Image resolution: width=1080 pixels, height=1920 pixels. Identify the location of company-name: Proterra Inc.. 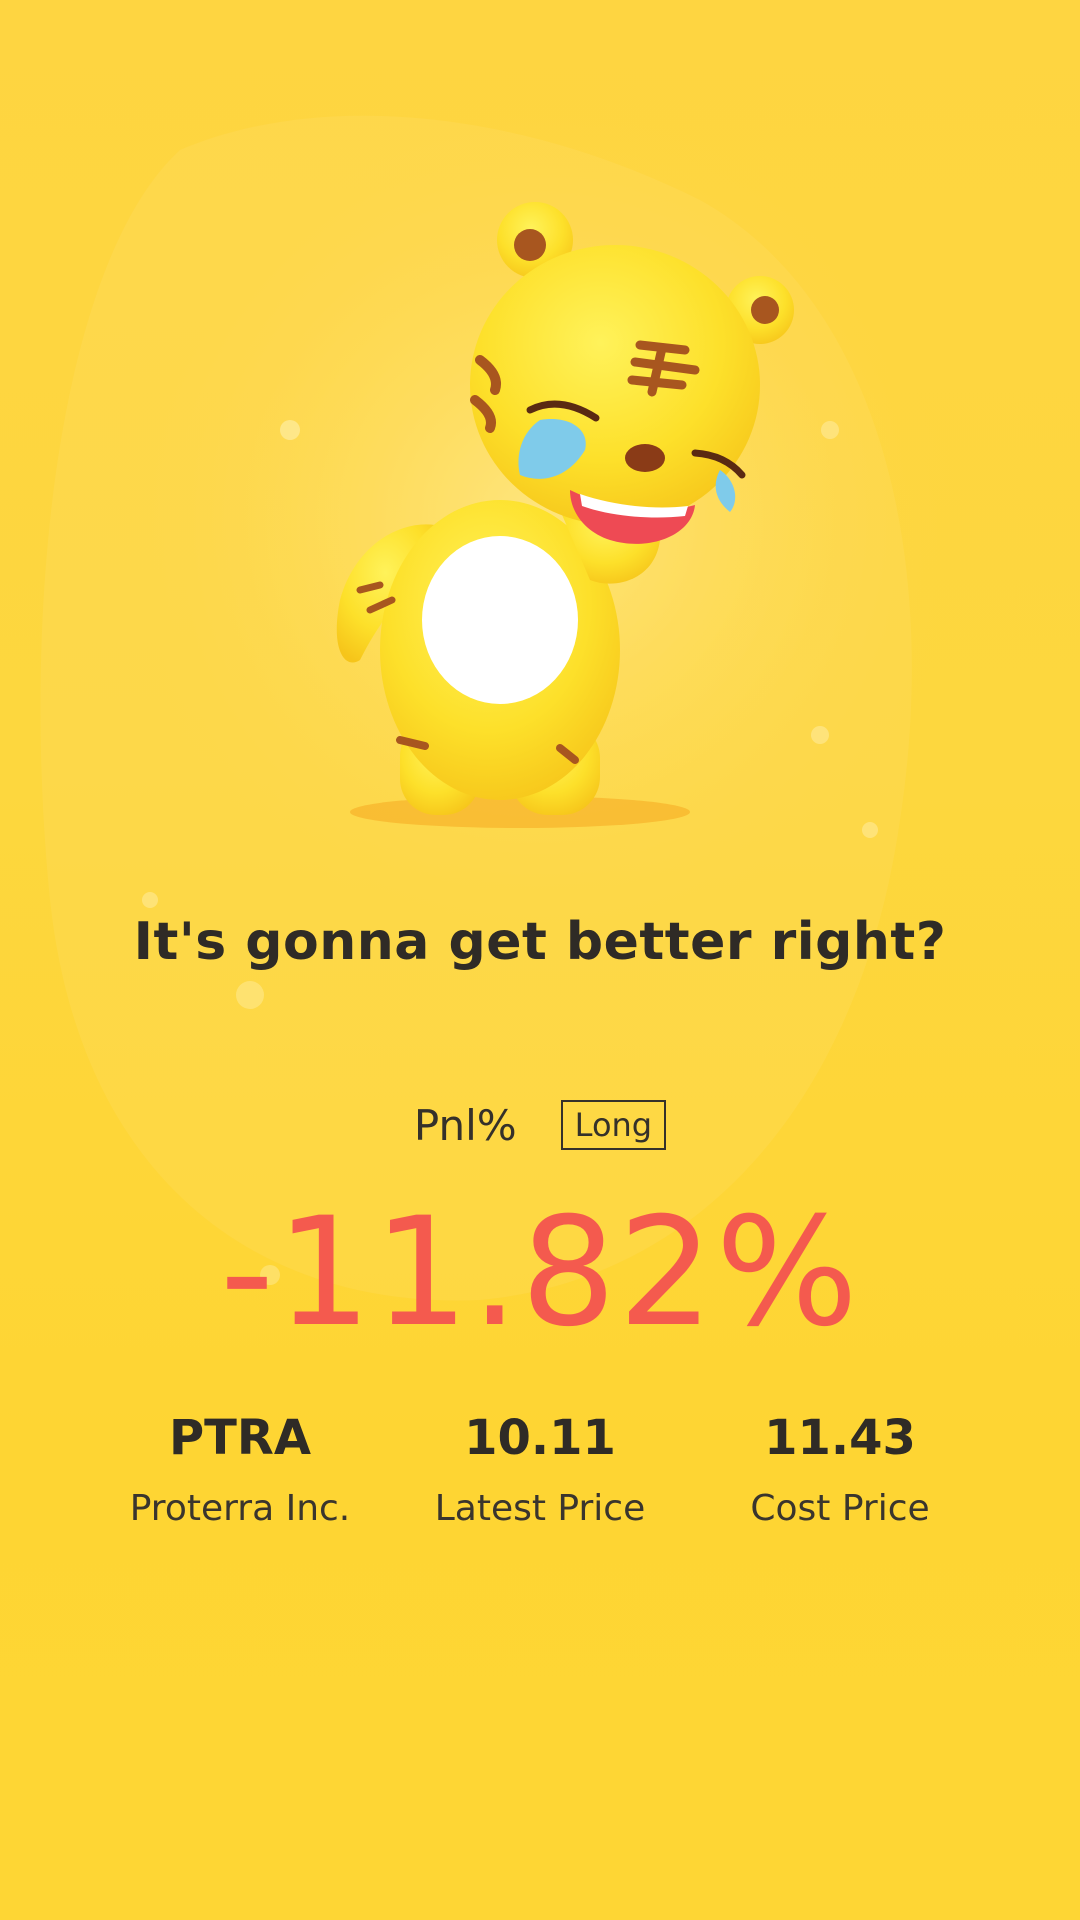
(240, 1508).